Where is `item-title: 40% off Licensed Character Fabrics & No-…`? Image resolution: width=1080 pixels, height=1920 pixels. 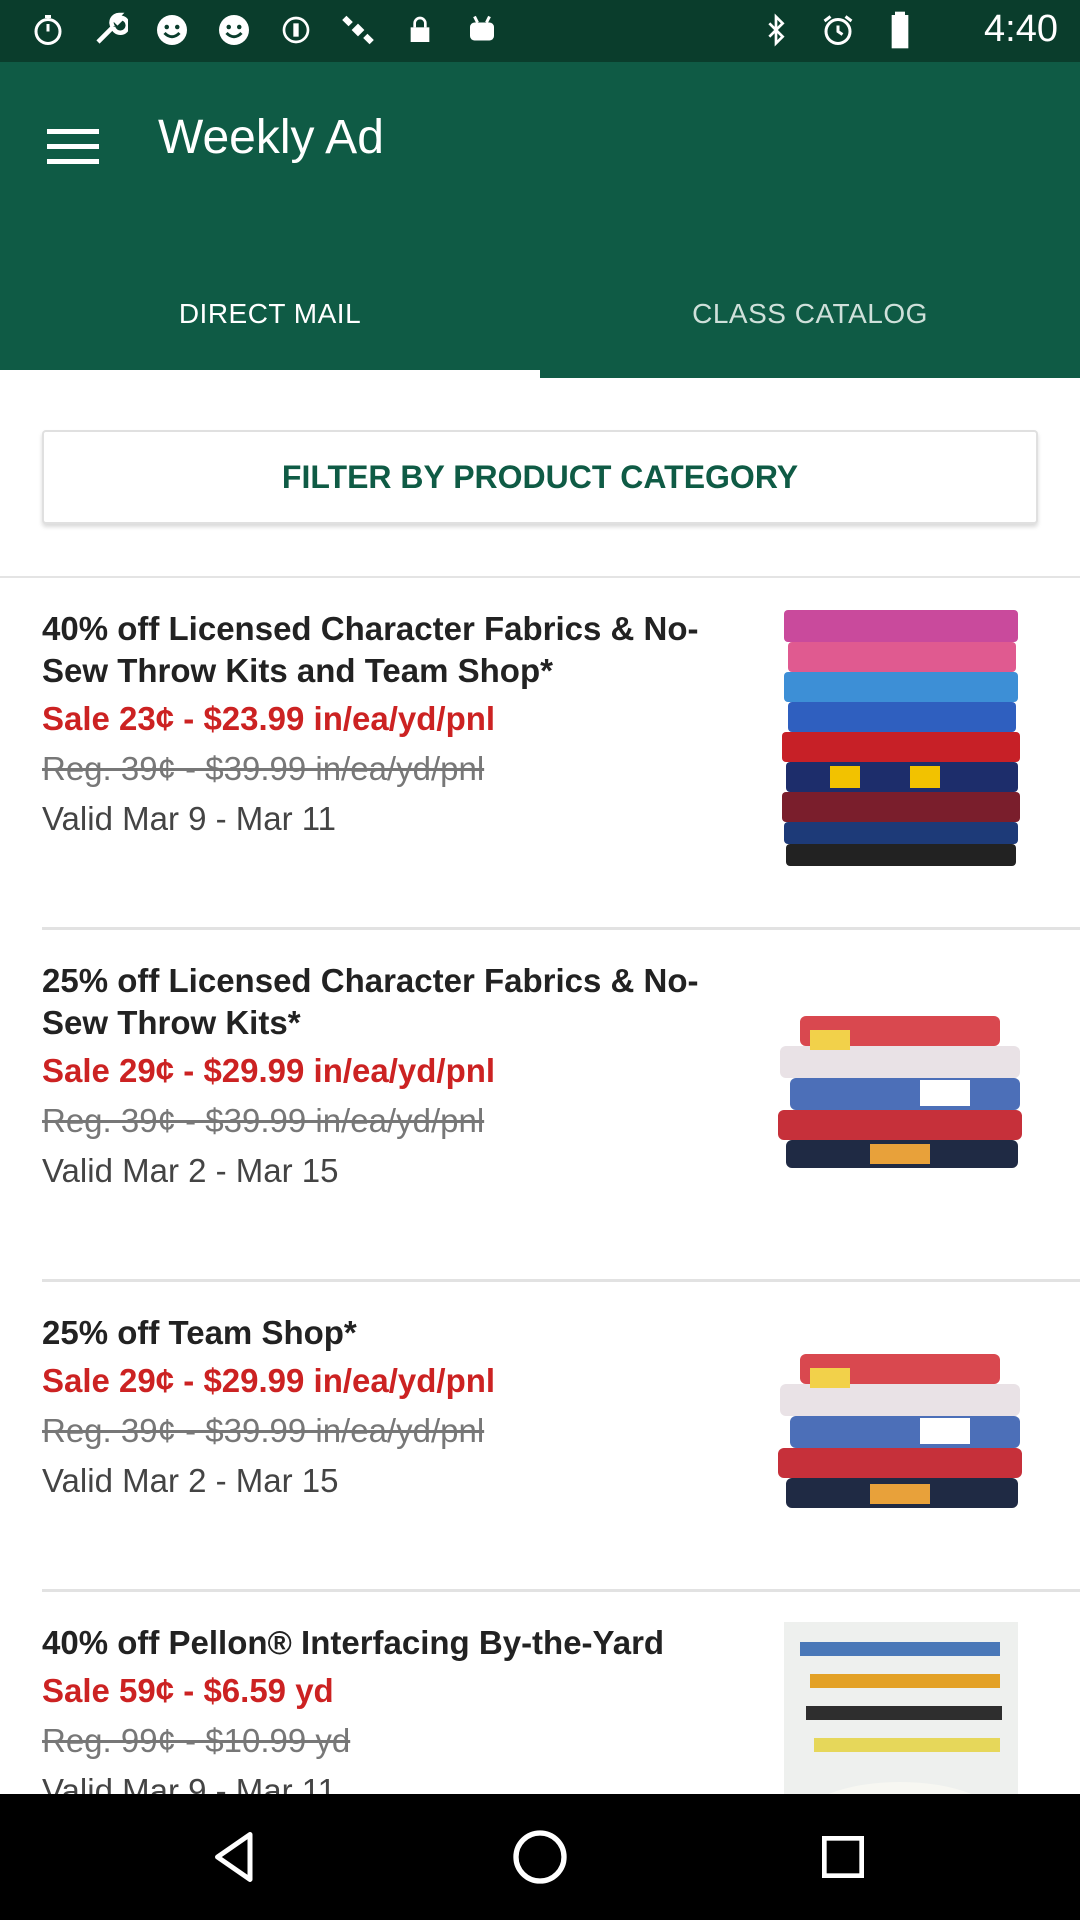 item-title: 40% off Licensed Character Fabrics & No-… is located at coordinates (370, 649).